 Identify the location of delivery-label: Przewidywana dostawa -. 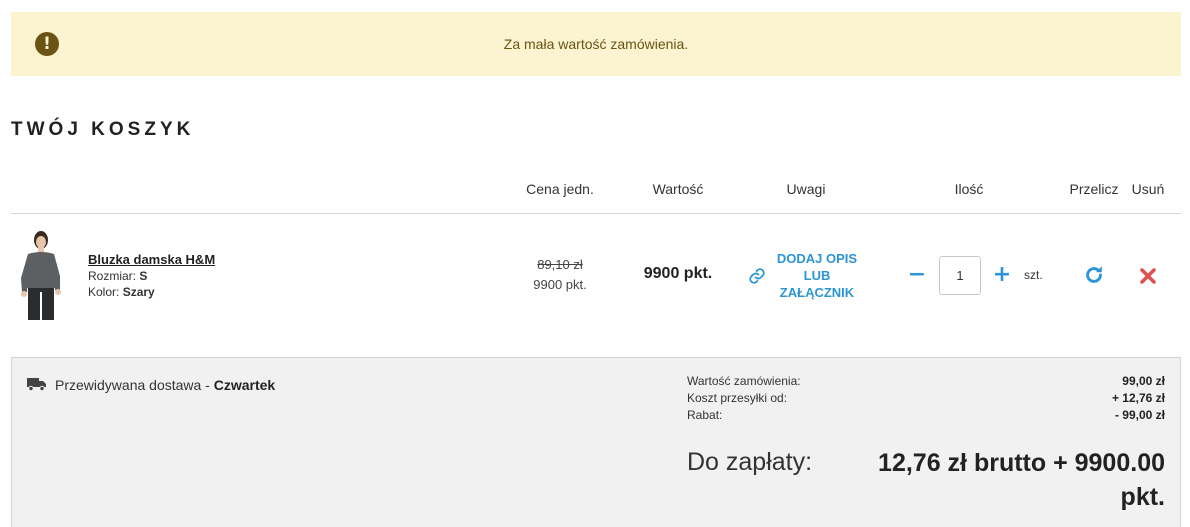
(132, 385).